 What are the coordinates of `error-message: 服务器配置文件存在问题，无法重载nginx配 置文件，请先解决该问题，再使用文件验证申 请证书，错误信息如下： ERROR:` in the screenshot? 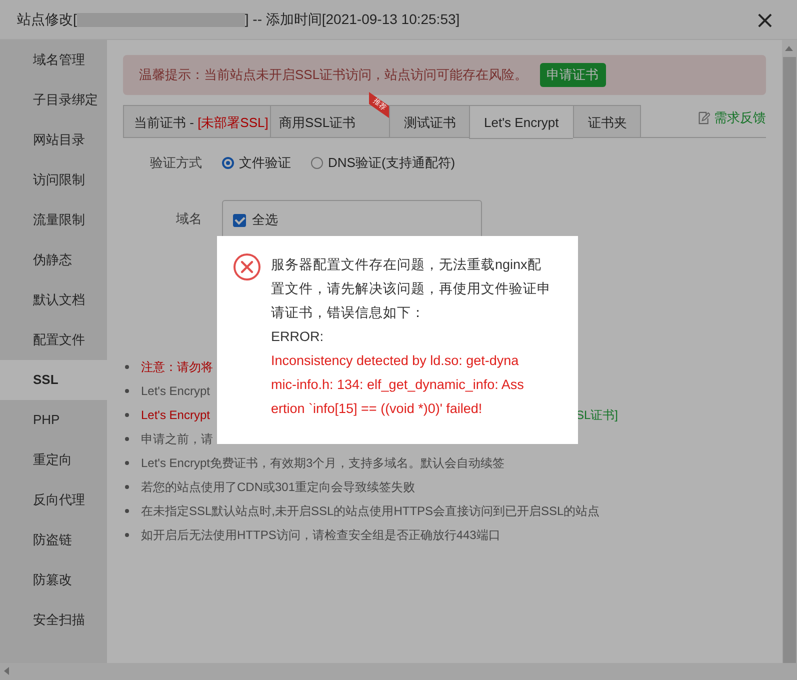 It's located at (411, 301).